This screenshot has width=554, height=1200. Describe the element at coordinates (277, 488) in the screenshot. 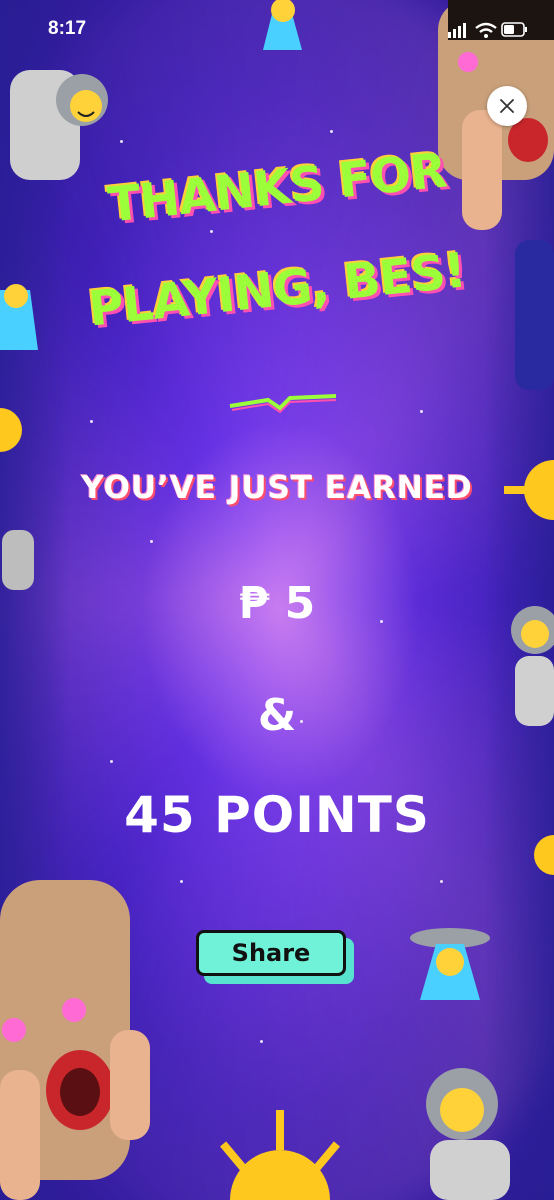

I see `earned-label: YOU’VE JUST EARNED` at that location.